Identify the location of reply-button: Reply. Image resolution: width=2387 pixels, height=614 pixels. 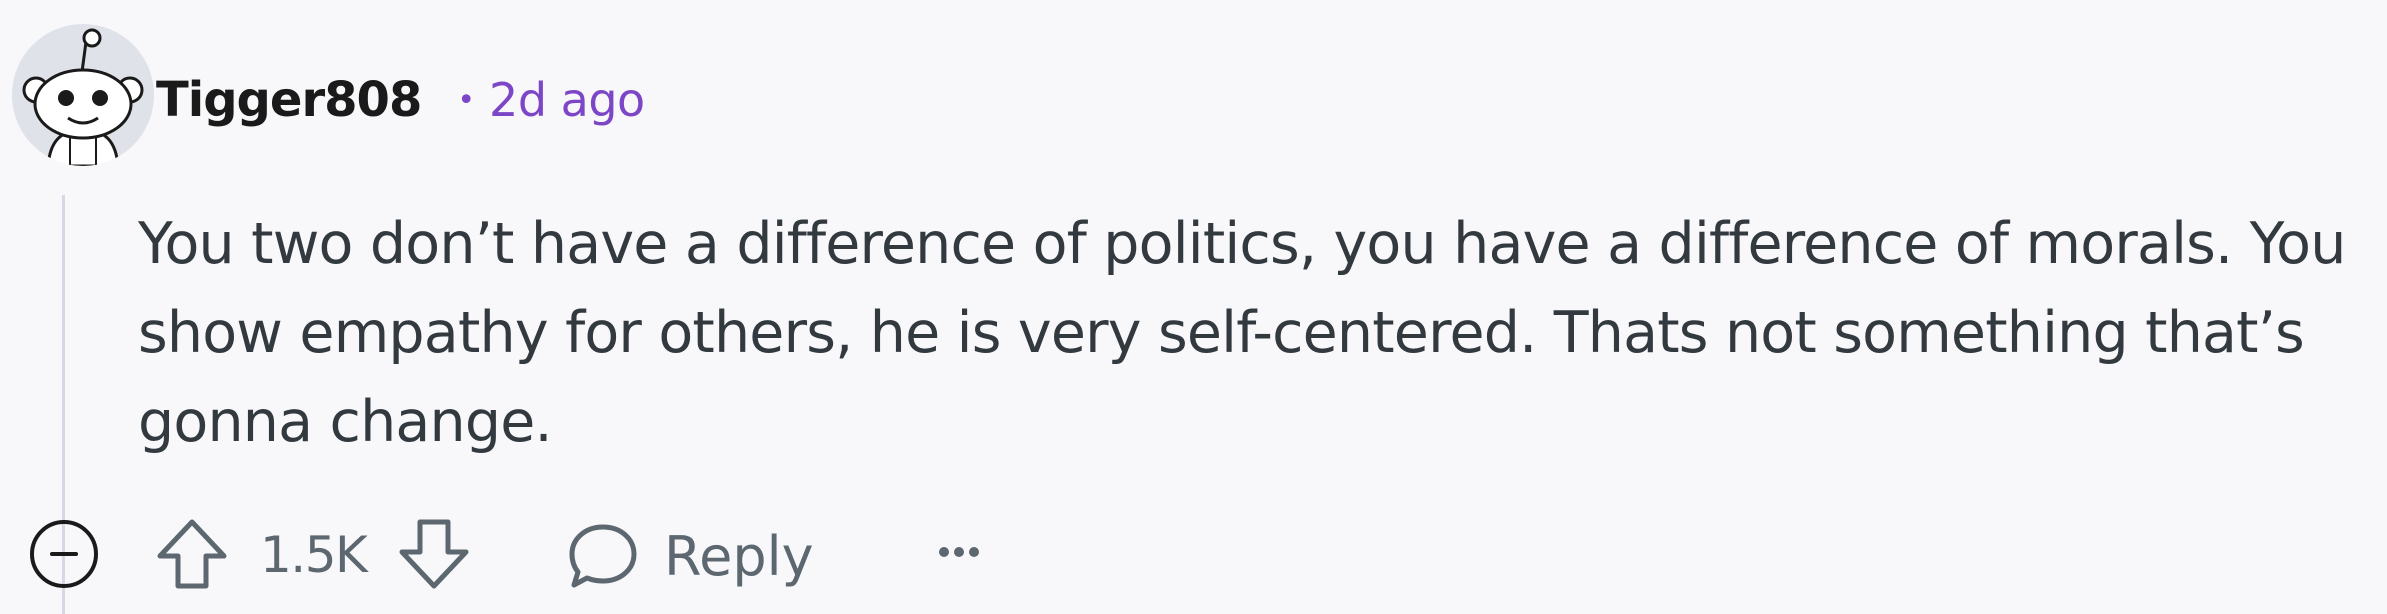
(691, 556).